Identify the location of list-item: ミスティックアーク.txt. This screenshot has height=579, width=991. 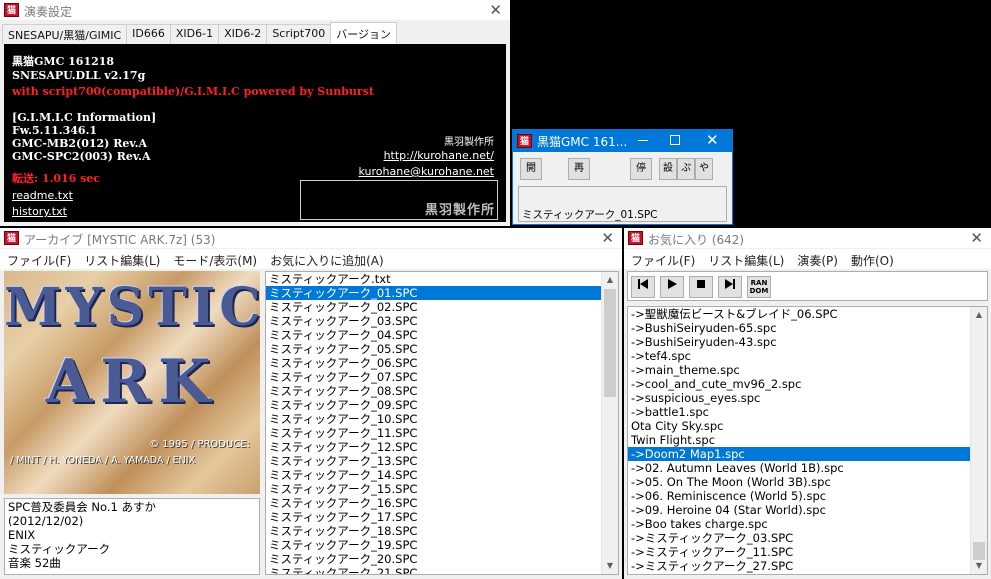
(442, 279).